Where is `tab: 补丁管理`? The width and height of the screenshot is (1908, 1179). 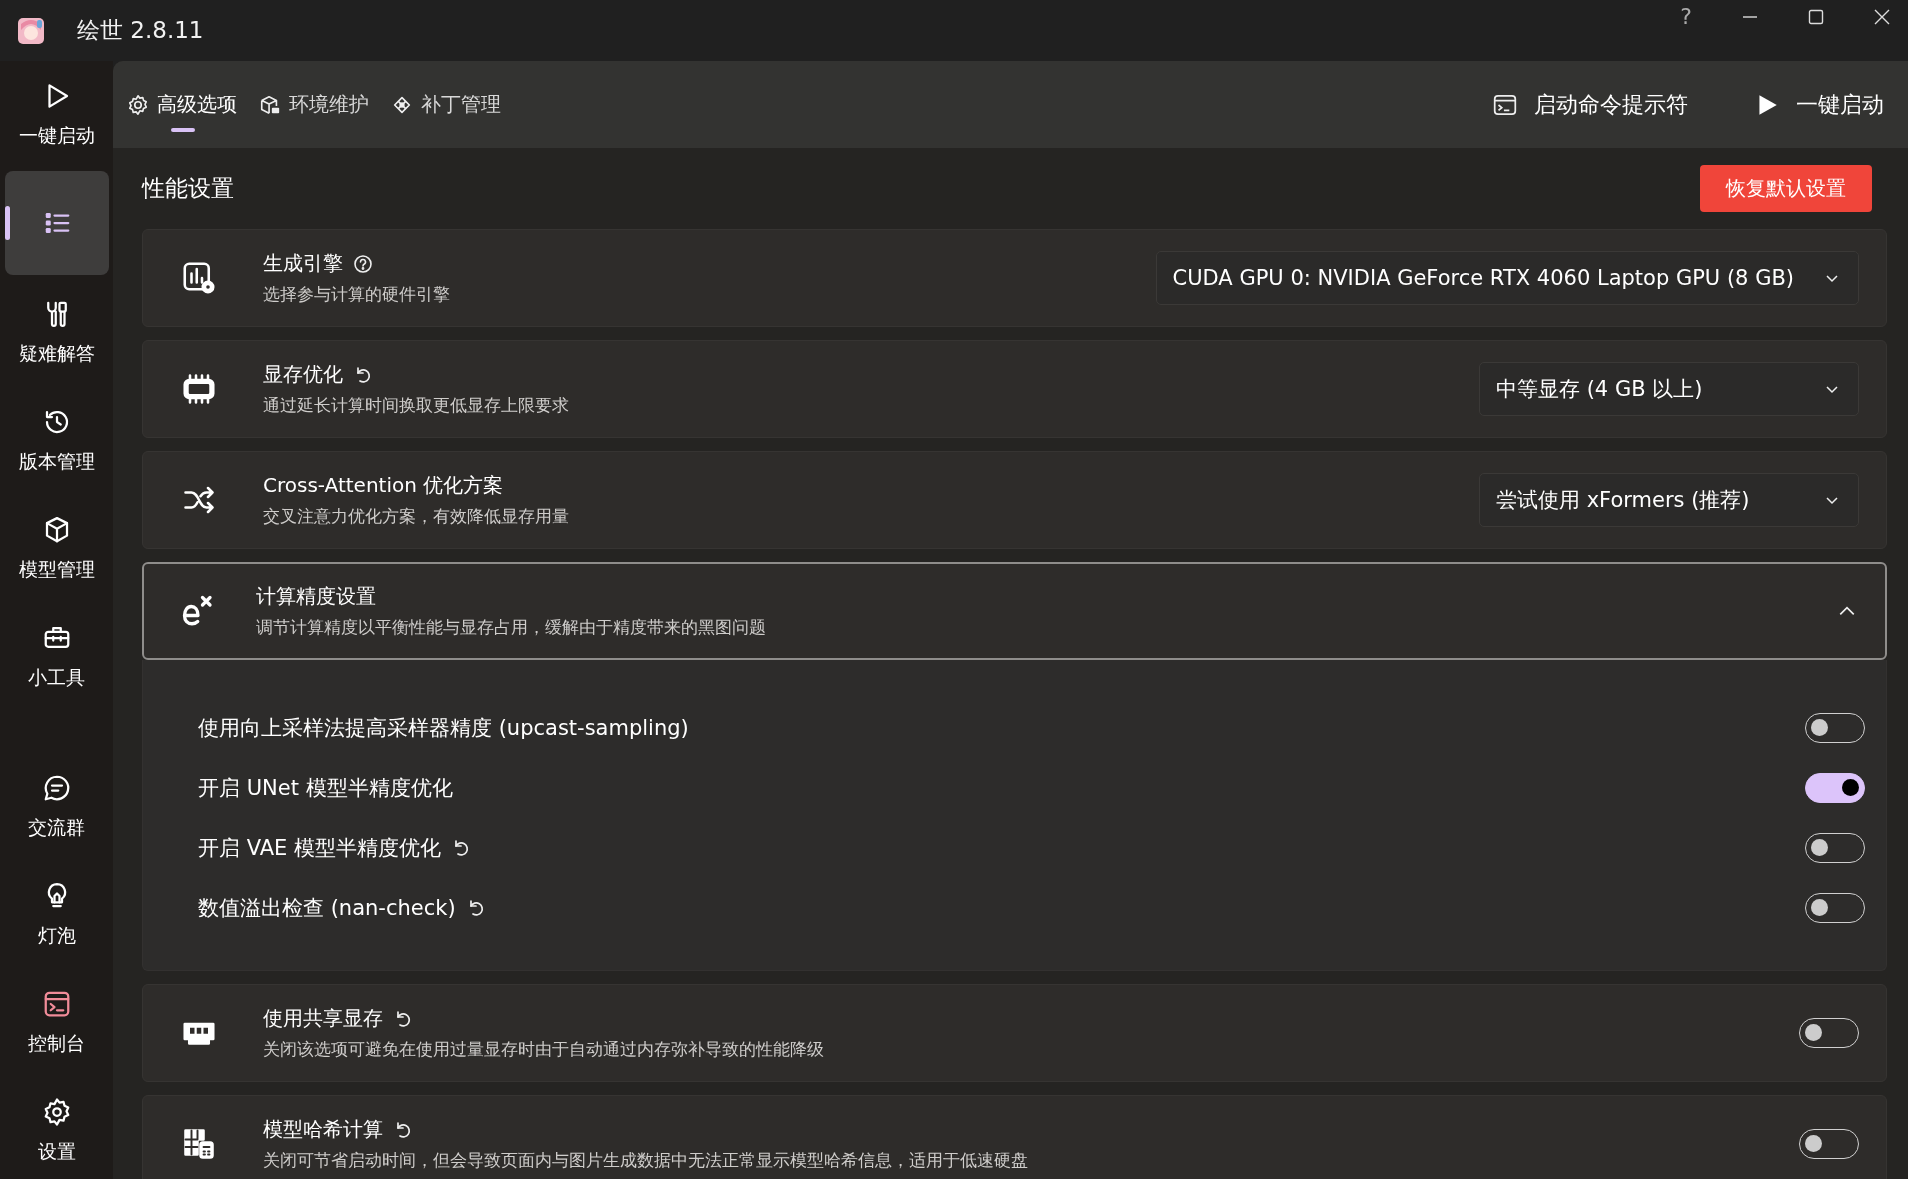 tab: 补丁管理 is located at coordinates (461, 104).